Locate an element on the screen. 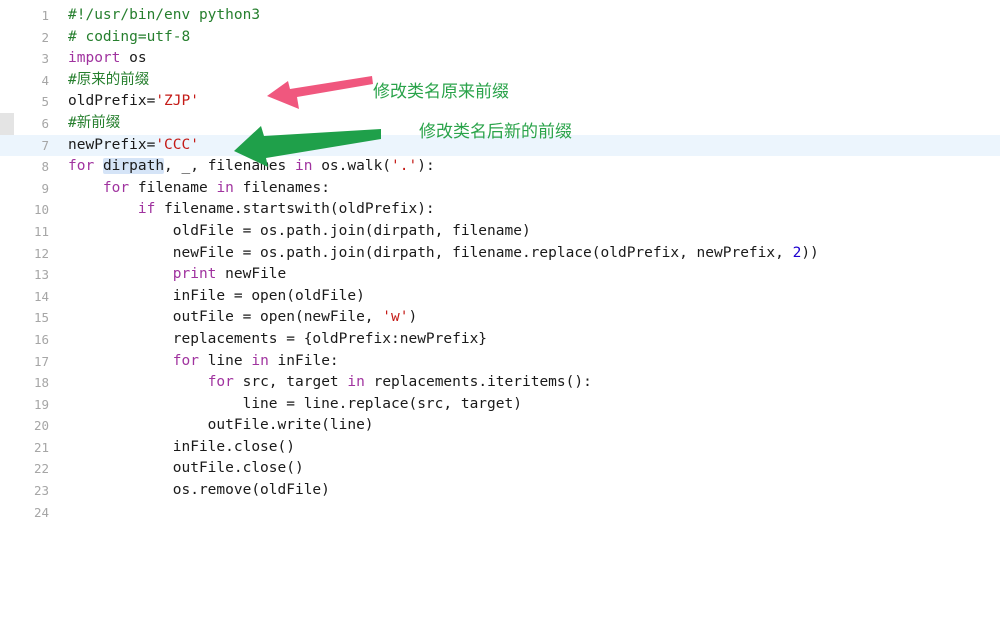  new-prefix-annotation: 修改类名后新的前缀 is located at coordinates (495, 132).